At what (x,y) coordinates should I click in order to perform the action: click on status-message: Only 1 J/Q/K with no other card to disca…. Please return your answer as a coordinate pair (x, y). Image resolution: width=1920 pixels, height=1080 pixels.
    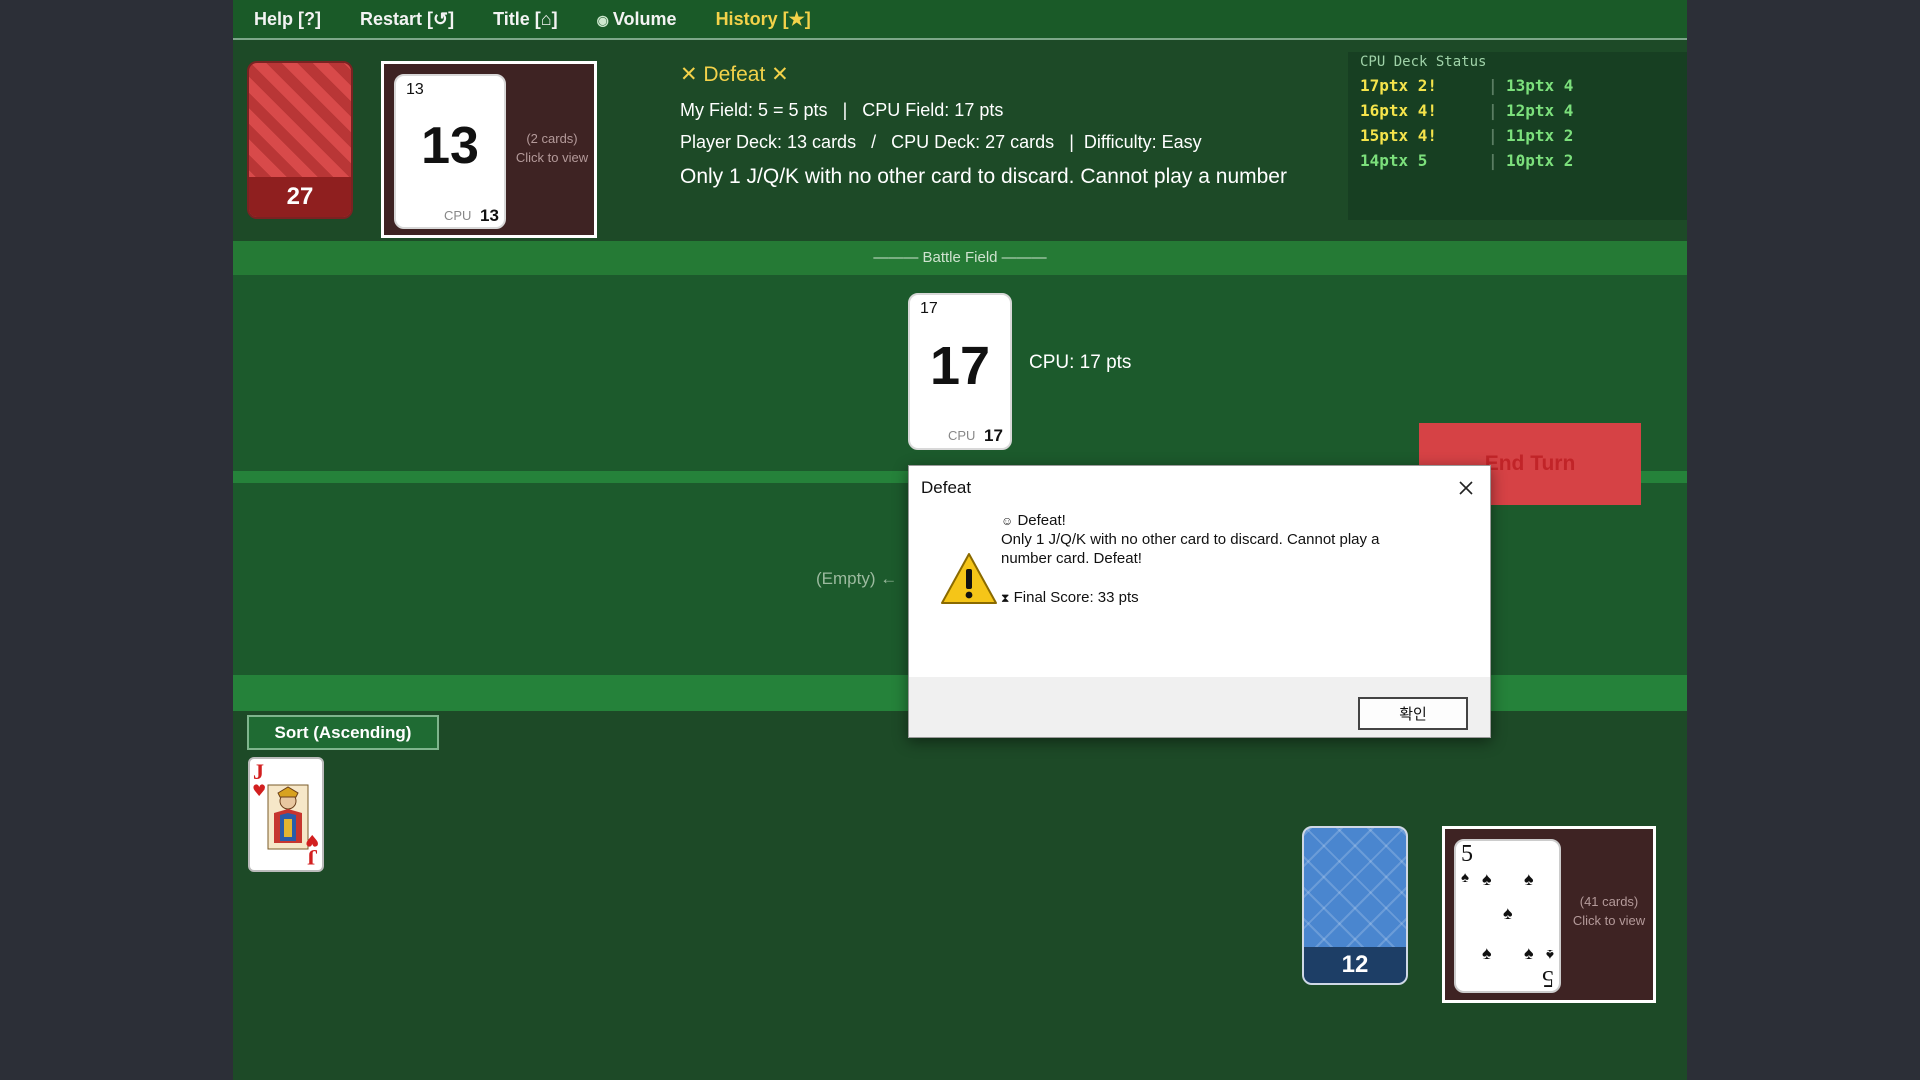
    Looking at the image, I should click on (983, 176).